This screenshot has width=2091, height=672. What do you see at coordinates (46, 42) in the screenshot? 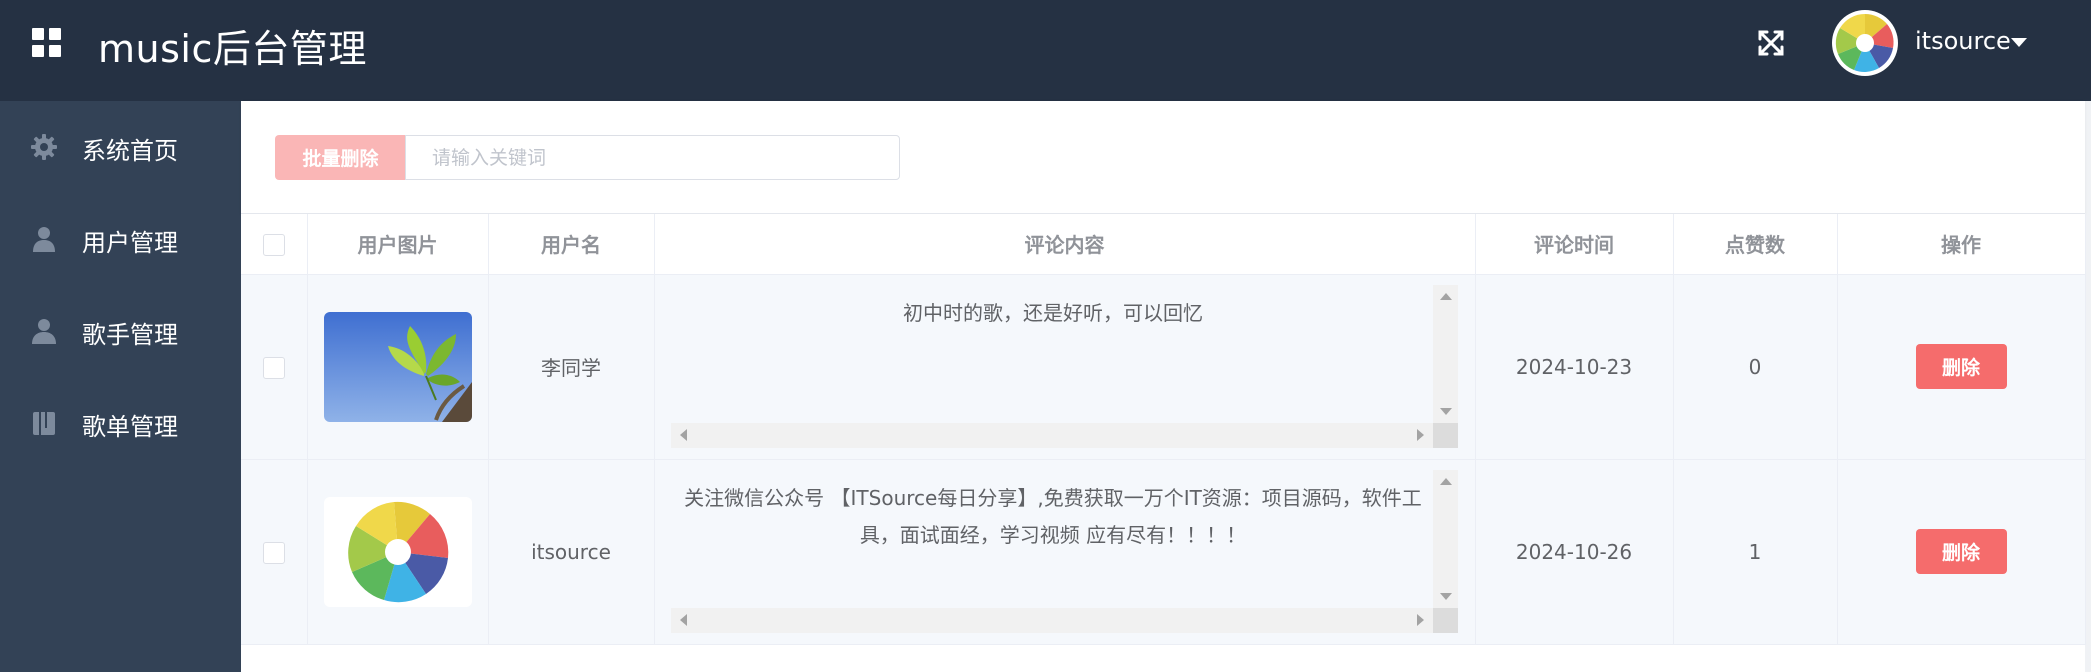
I see `grid-icon` at bounding box center [46, 42].